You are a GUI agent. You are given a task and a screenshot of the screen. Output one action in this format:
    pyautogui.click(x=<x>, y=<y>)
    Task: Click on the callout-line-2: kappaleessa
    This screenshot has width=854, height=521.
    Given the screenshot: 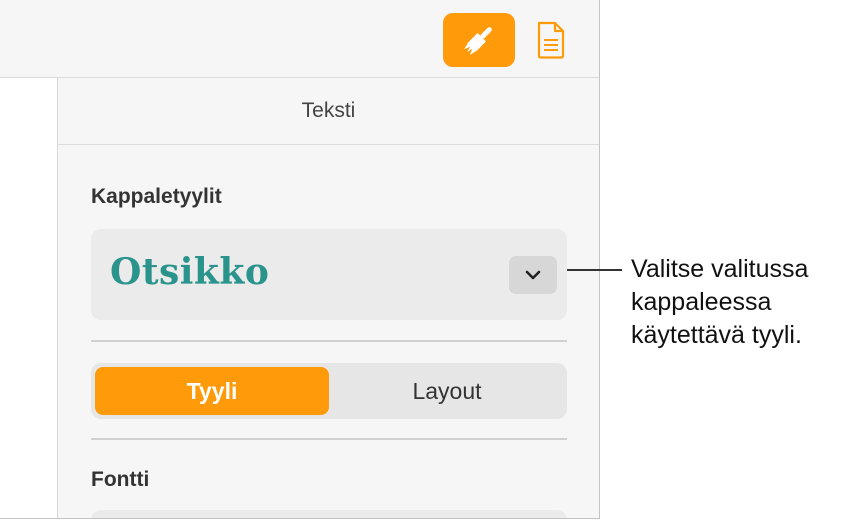 What is the action you would take?
    pyautogui.click(x=701, y=302)
    